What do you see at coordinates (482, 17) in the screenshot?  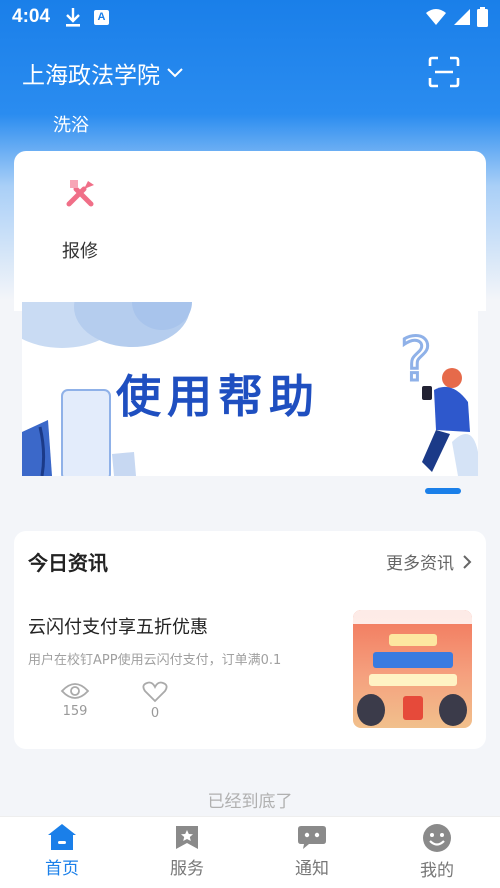 I see `battery-icon` at bounding box center [482, 17].